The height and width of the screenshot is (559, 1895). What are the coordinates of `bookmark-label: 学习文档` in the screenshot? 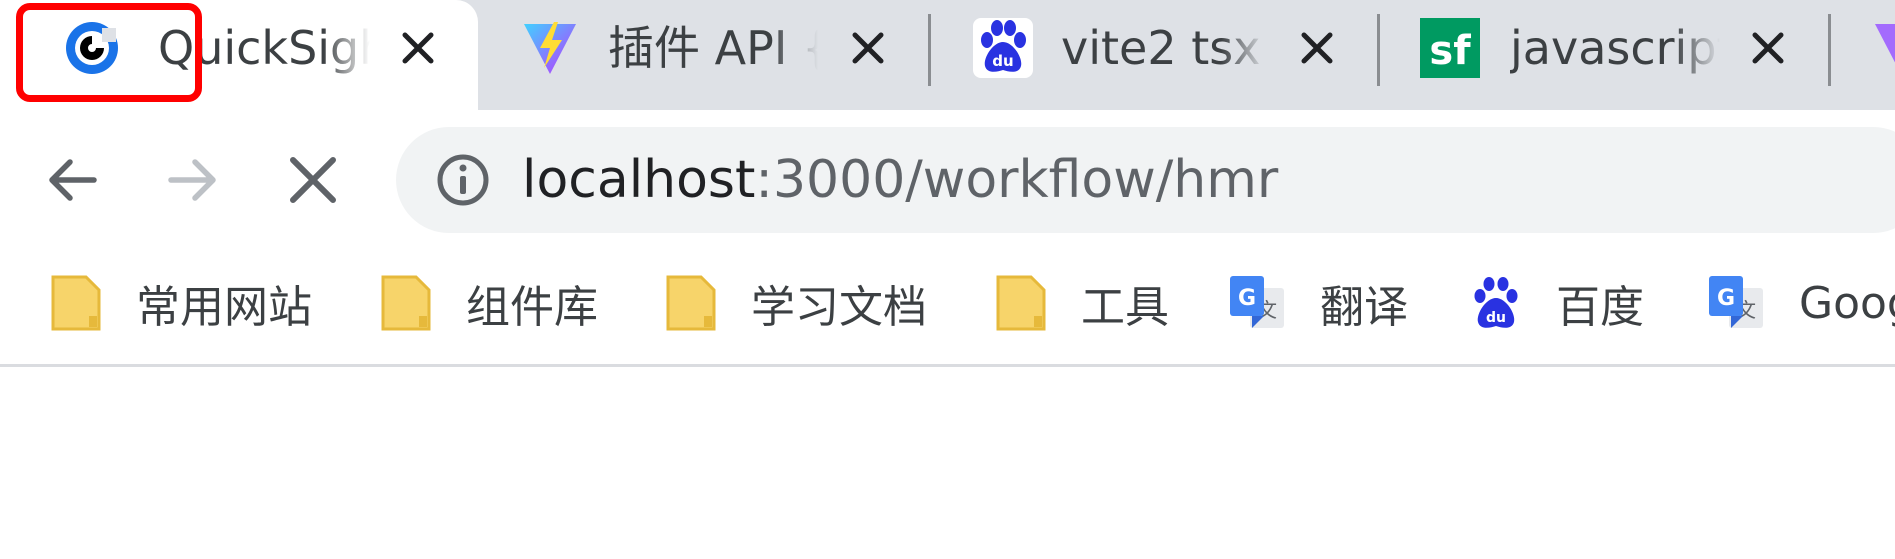 It's located at (839, 307).